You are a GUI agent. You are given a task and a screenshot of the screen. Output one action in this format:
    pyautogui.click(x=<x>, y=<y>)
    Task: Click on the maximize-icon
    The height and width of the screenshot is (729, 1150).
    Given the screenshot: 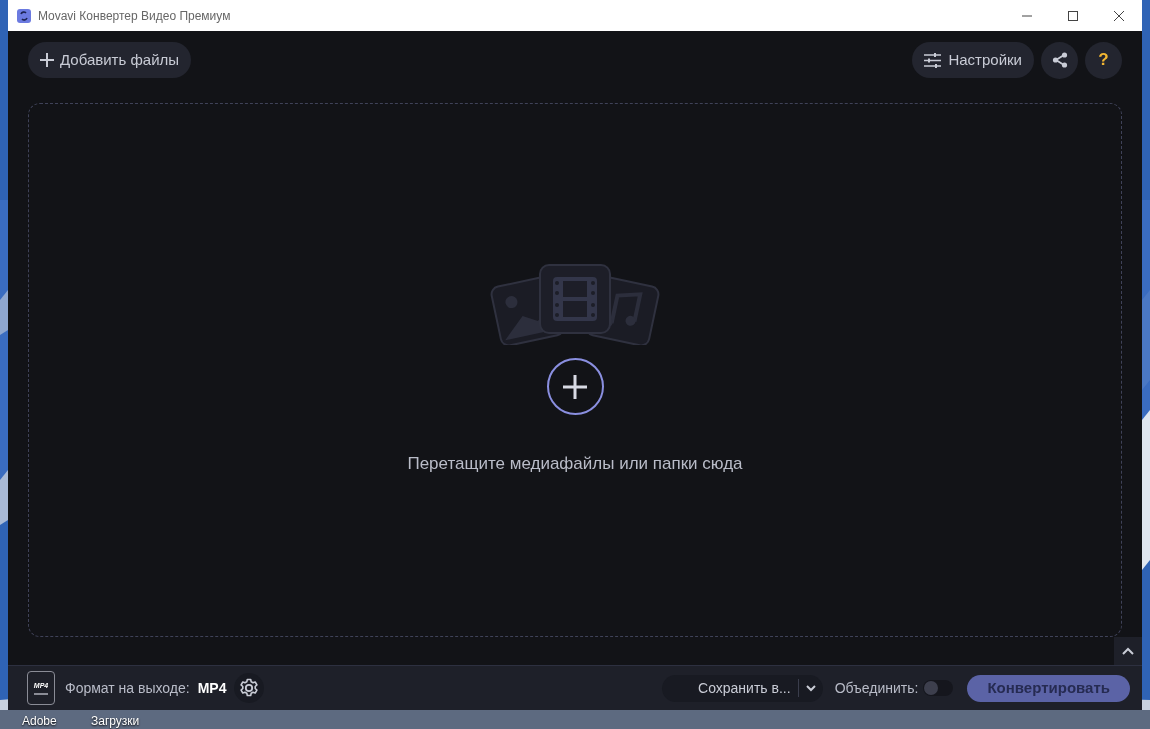 What is the action you would take?
    pyautogui.click(x=1073, y=15)
    